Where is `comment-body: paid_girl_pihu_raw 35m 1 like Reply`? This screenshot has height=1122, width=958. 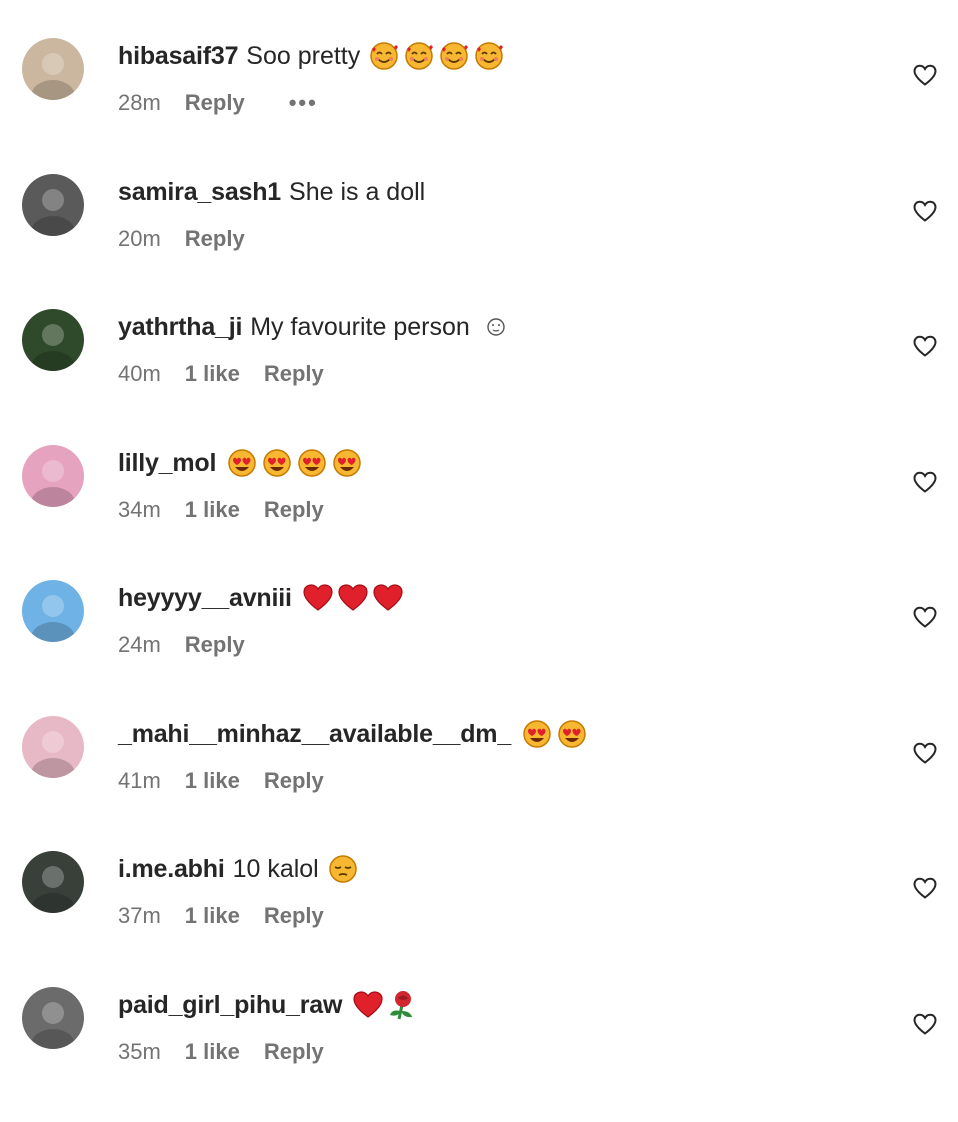
comment-body: paid_girl_pihu_raw 35m 1 like Reply is located at coordinates (498, 1026).